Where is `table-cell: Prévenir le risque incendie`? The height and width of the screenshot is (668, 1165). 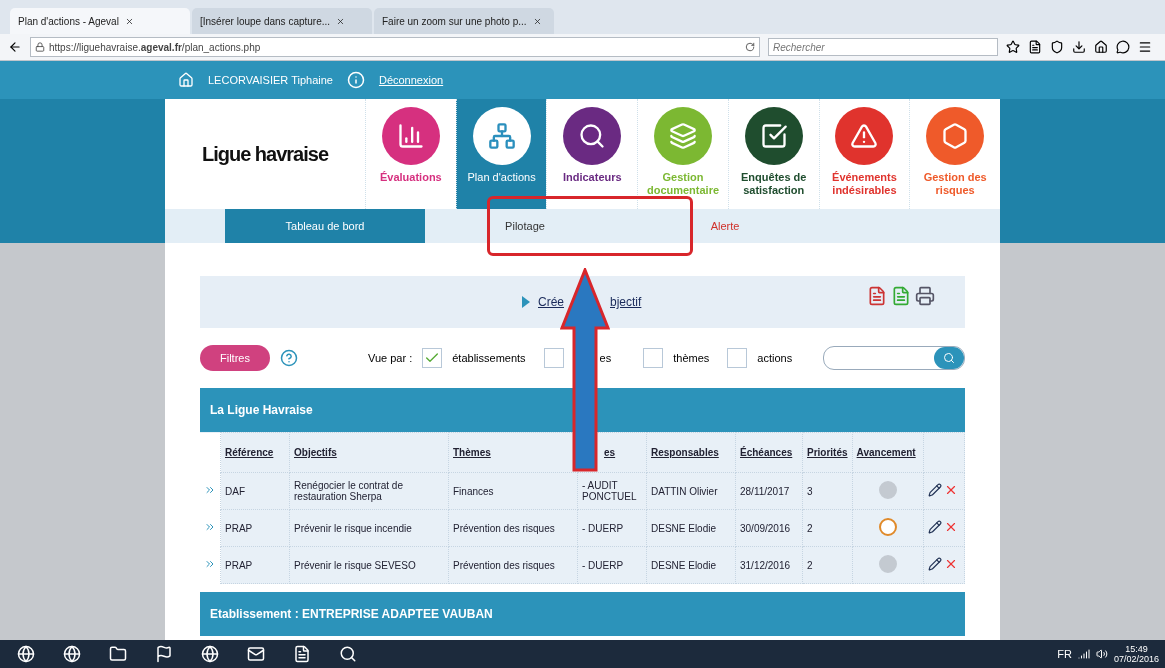
table-cell: Prévenir le risque incendie is located at coordinates (369, 528).